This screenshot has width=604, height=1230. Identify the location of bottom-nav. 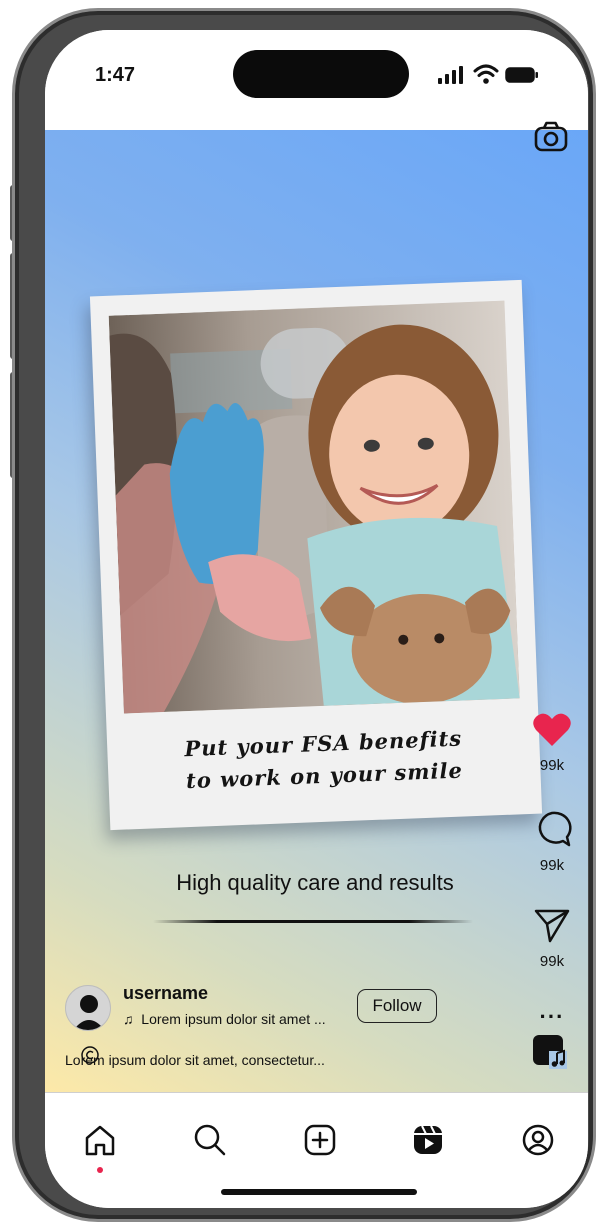
(316, 1150).